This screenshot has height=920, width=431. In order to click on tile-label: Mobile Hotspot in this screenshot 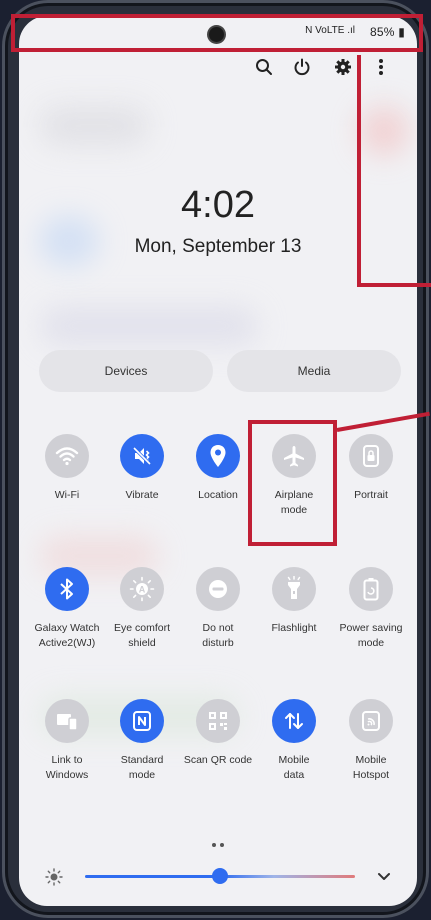, I will do `click(371, 767)`.